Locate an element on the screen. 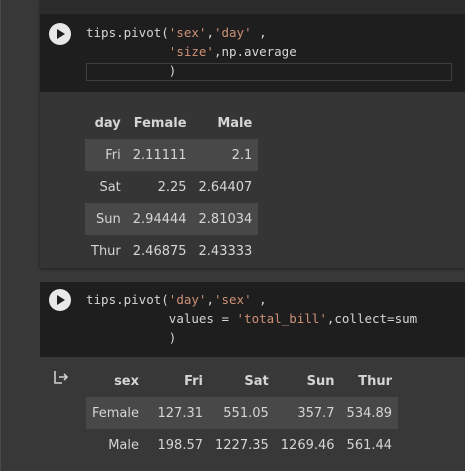 The width and height of the screenshot is (465, 471). table-row: Thur 2.46875 2.43333 is located at coordinates (171, 251).